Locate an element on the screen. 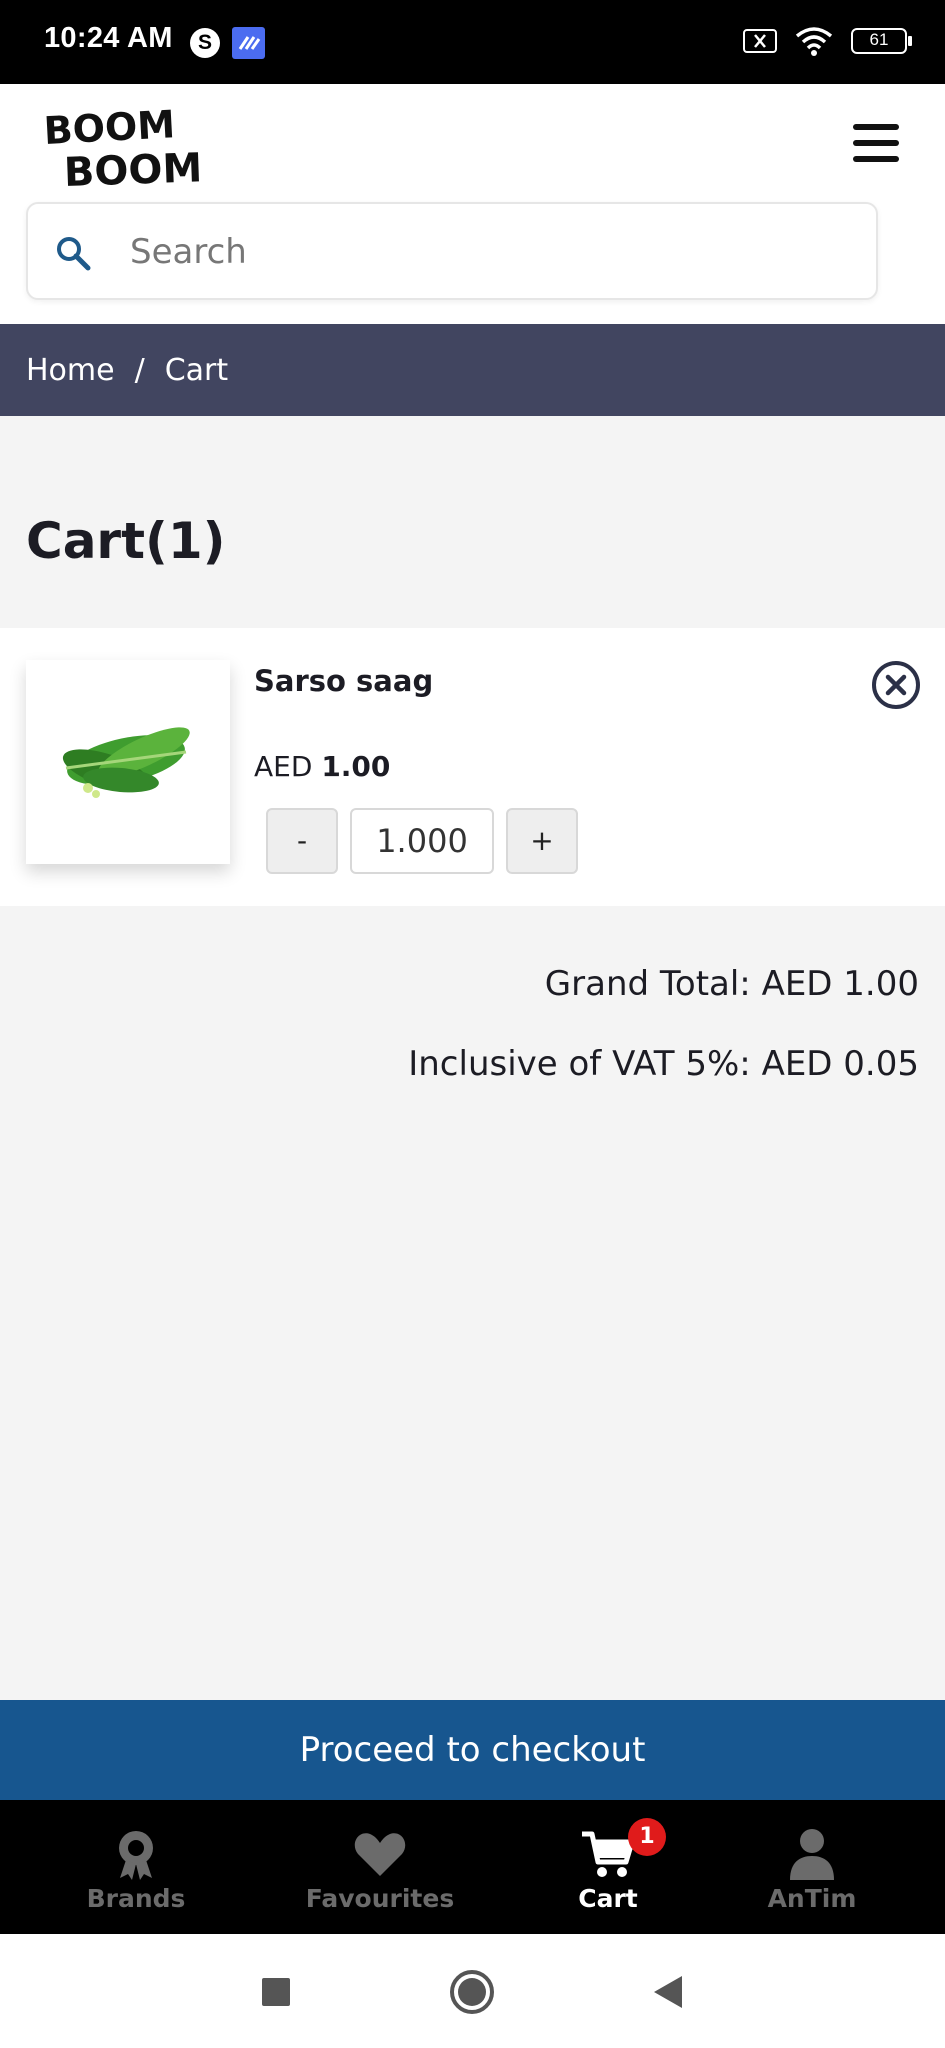 The width and height of the screenshot is (945, 2048). remove-item-close-icon is located at coordinates (896, 685).